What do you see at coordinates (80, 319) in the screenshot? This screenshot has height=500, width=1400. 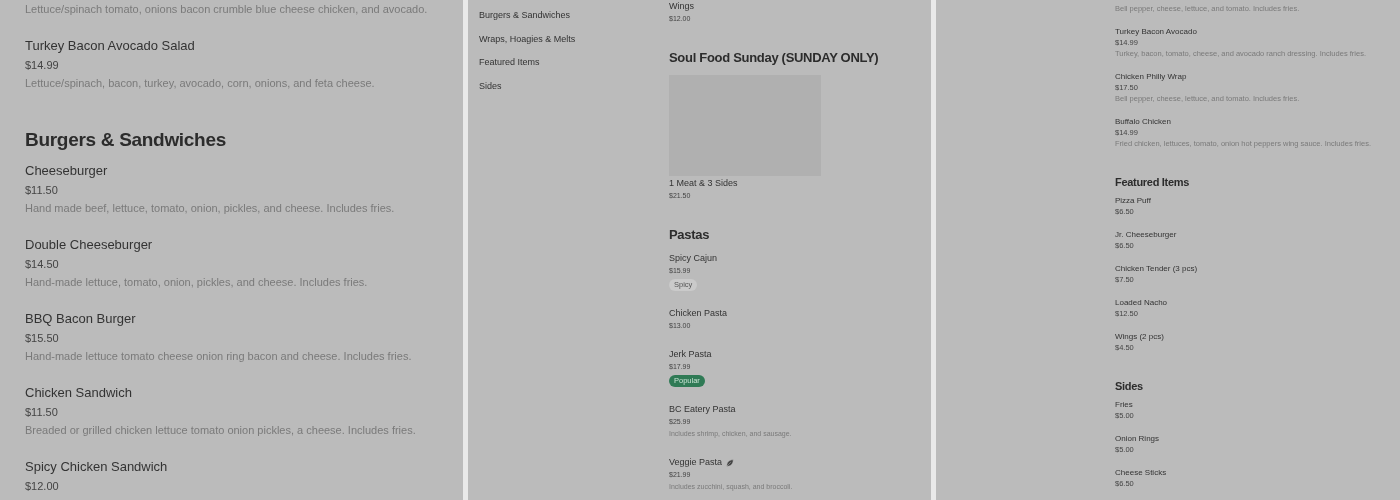 I see `item-name: BBQ Bacon Burger` at bounding box center [80, 319].